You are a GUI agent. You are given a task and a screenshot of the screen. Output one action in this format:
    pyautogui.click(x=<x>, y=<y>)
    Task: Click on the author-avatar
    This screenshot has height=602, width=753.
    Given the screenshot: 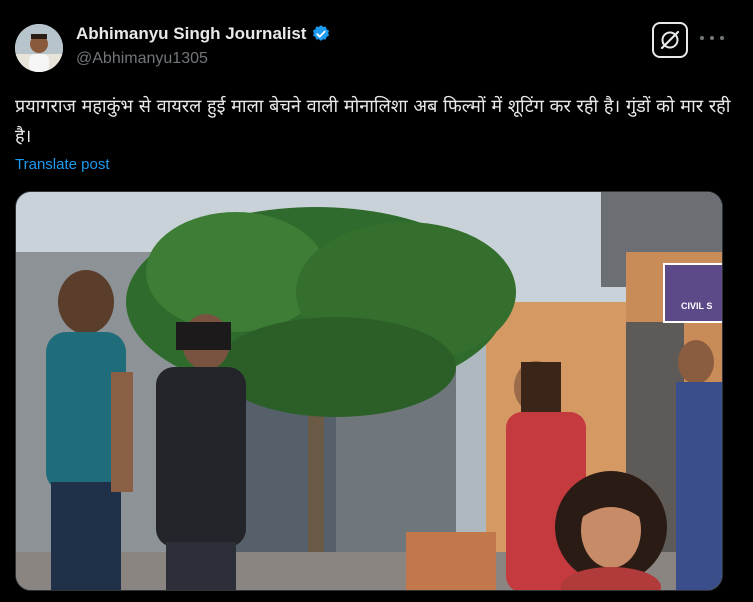 What is the action you would take?
    pyautogui.click(x=39, y=48)
    